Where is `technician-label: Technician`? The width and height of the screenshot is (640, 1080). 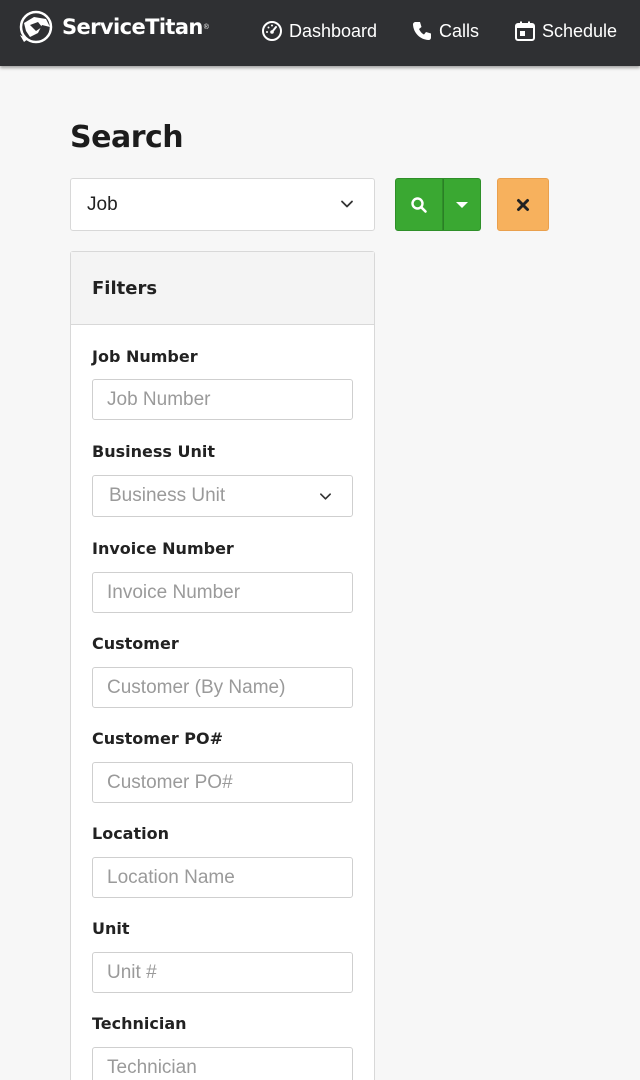 technician-label: Technician is located at coordinates (139, 1023).